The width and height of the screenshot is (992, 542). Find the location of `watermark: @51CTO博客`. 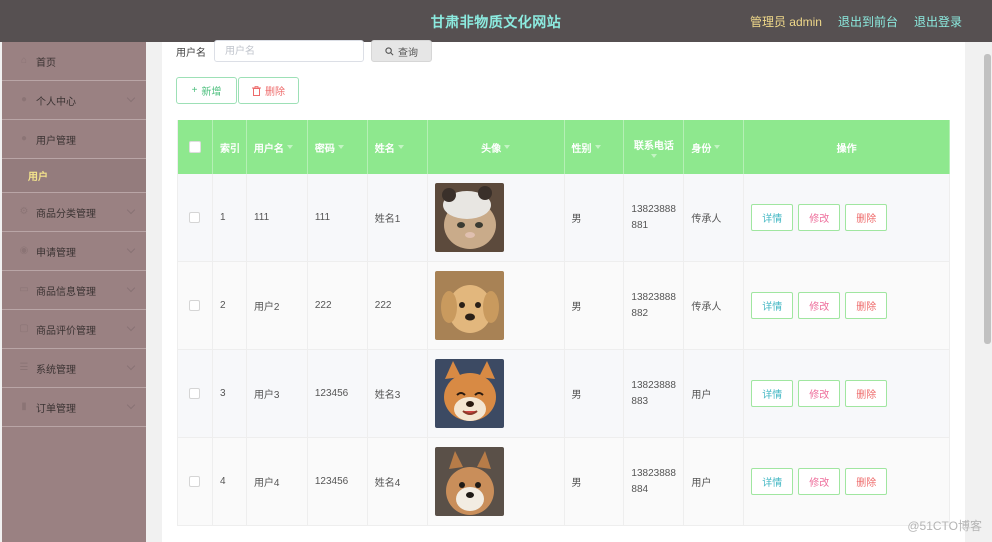

watermark: @51CTO博客 is located at coordinates (944, 526).